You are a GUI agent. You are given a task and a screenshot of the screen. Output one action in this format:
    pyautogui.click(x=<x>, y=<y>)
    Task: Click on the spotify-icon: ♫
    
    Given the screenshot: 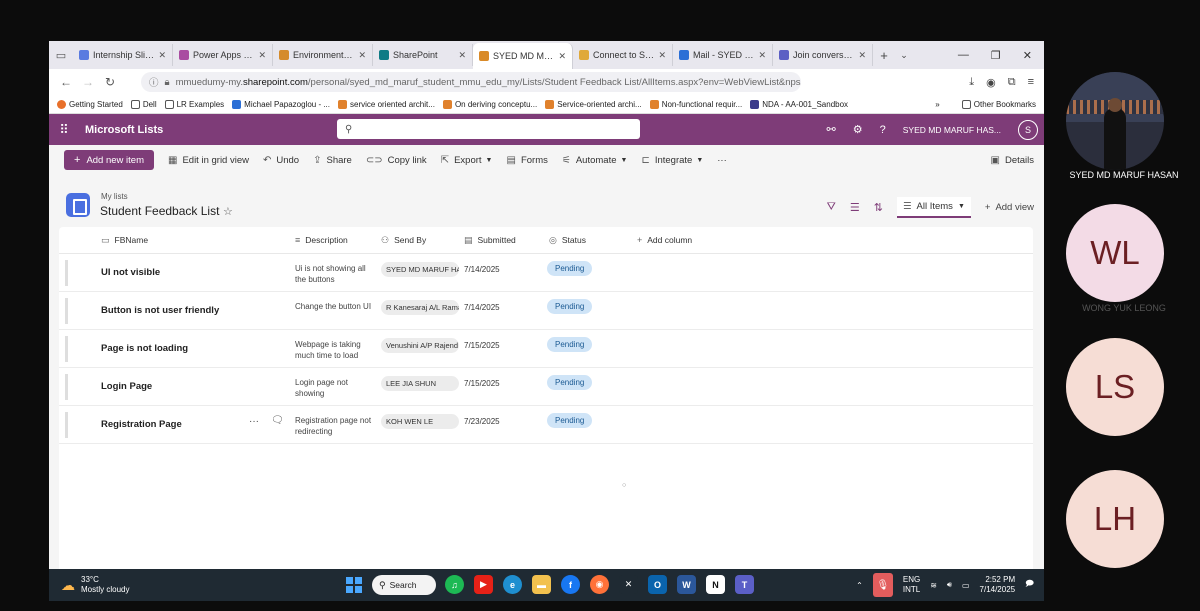 What is the action you would take?
    pyautogui.click(x=454, y=584)
    